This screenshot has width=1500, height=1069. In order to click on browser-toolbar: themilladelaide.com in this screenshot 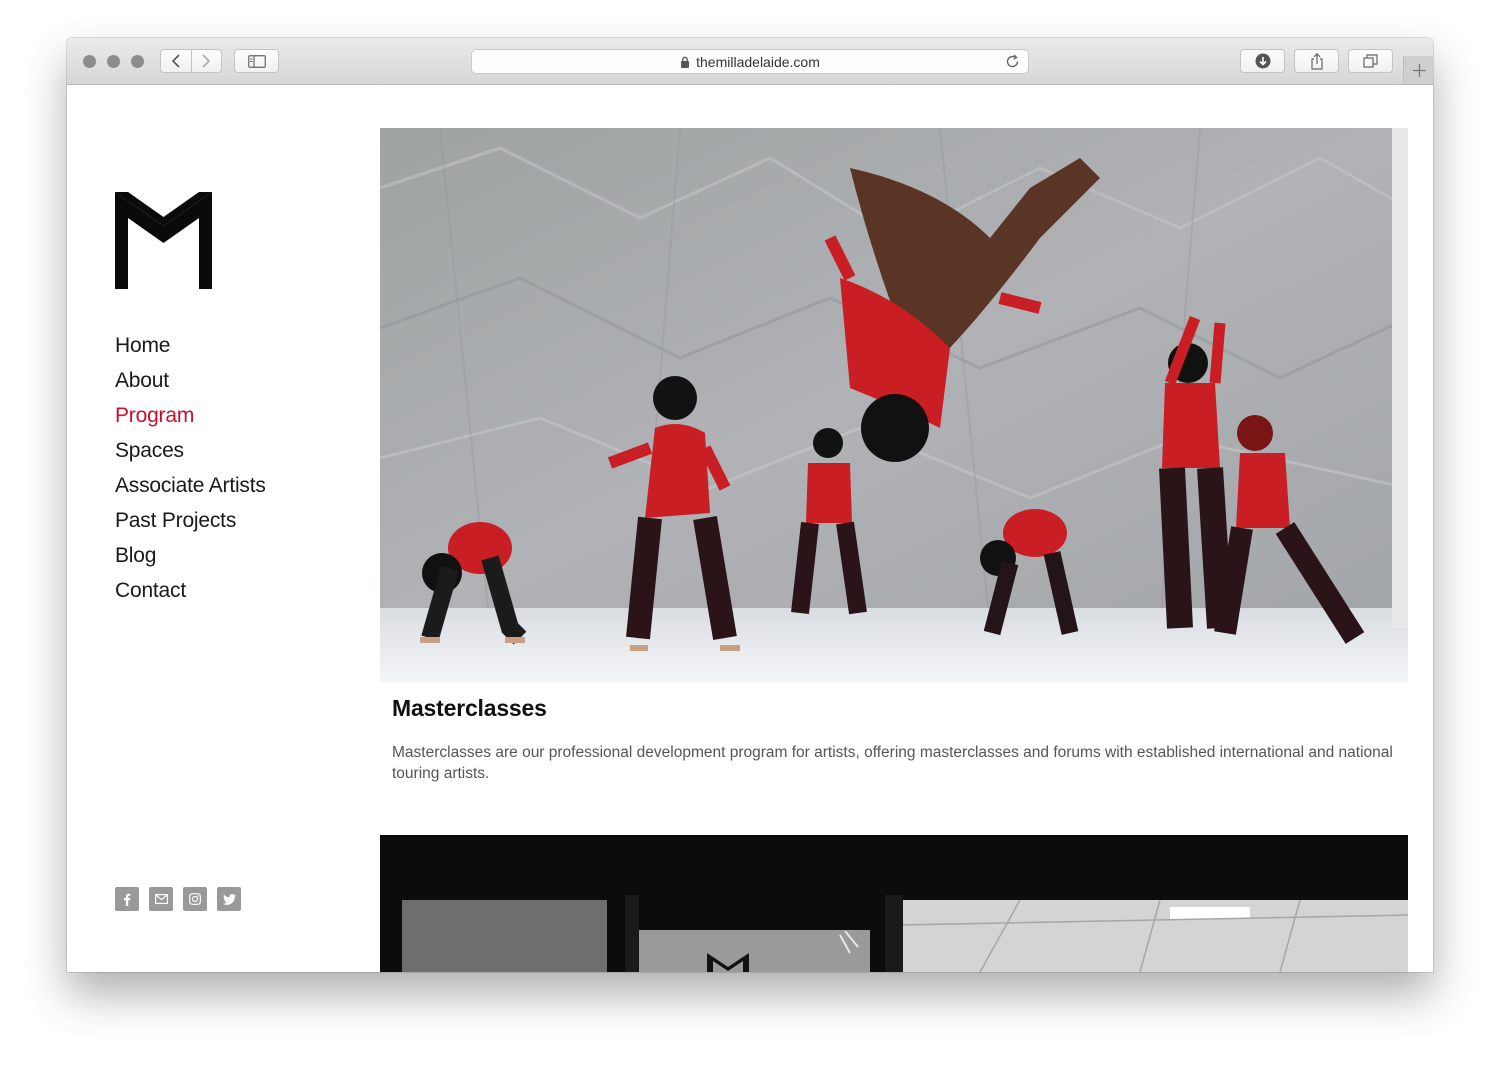, I will do `click(750, 61)`.